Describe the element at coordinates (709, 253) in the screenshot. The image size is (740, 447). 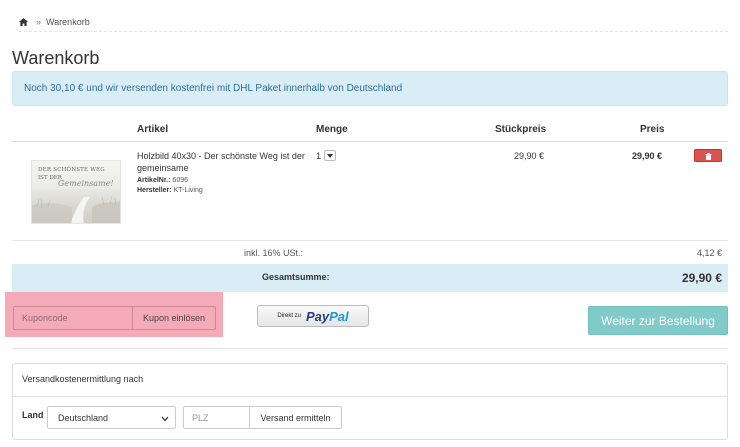
I see `tax-value: 4,12 €` at that location.